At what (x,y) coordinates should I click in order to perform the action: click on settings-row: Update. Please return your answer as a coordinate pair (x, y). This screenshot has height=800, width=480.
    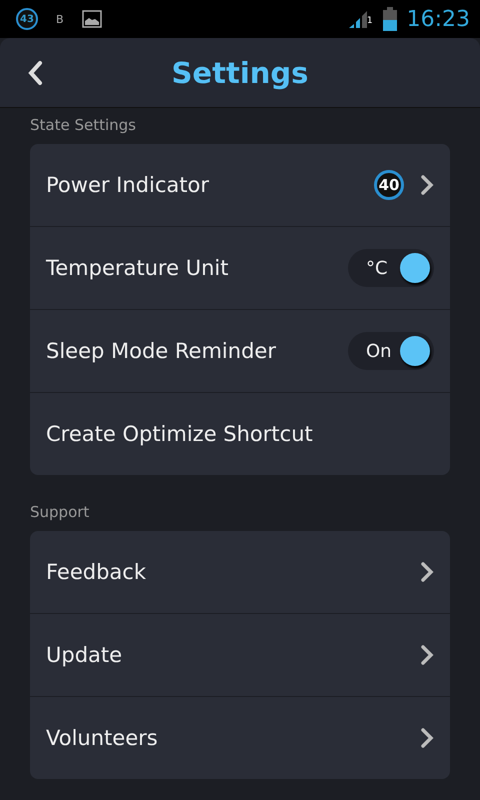
    Looking at the image, I should click on (240, 654).